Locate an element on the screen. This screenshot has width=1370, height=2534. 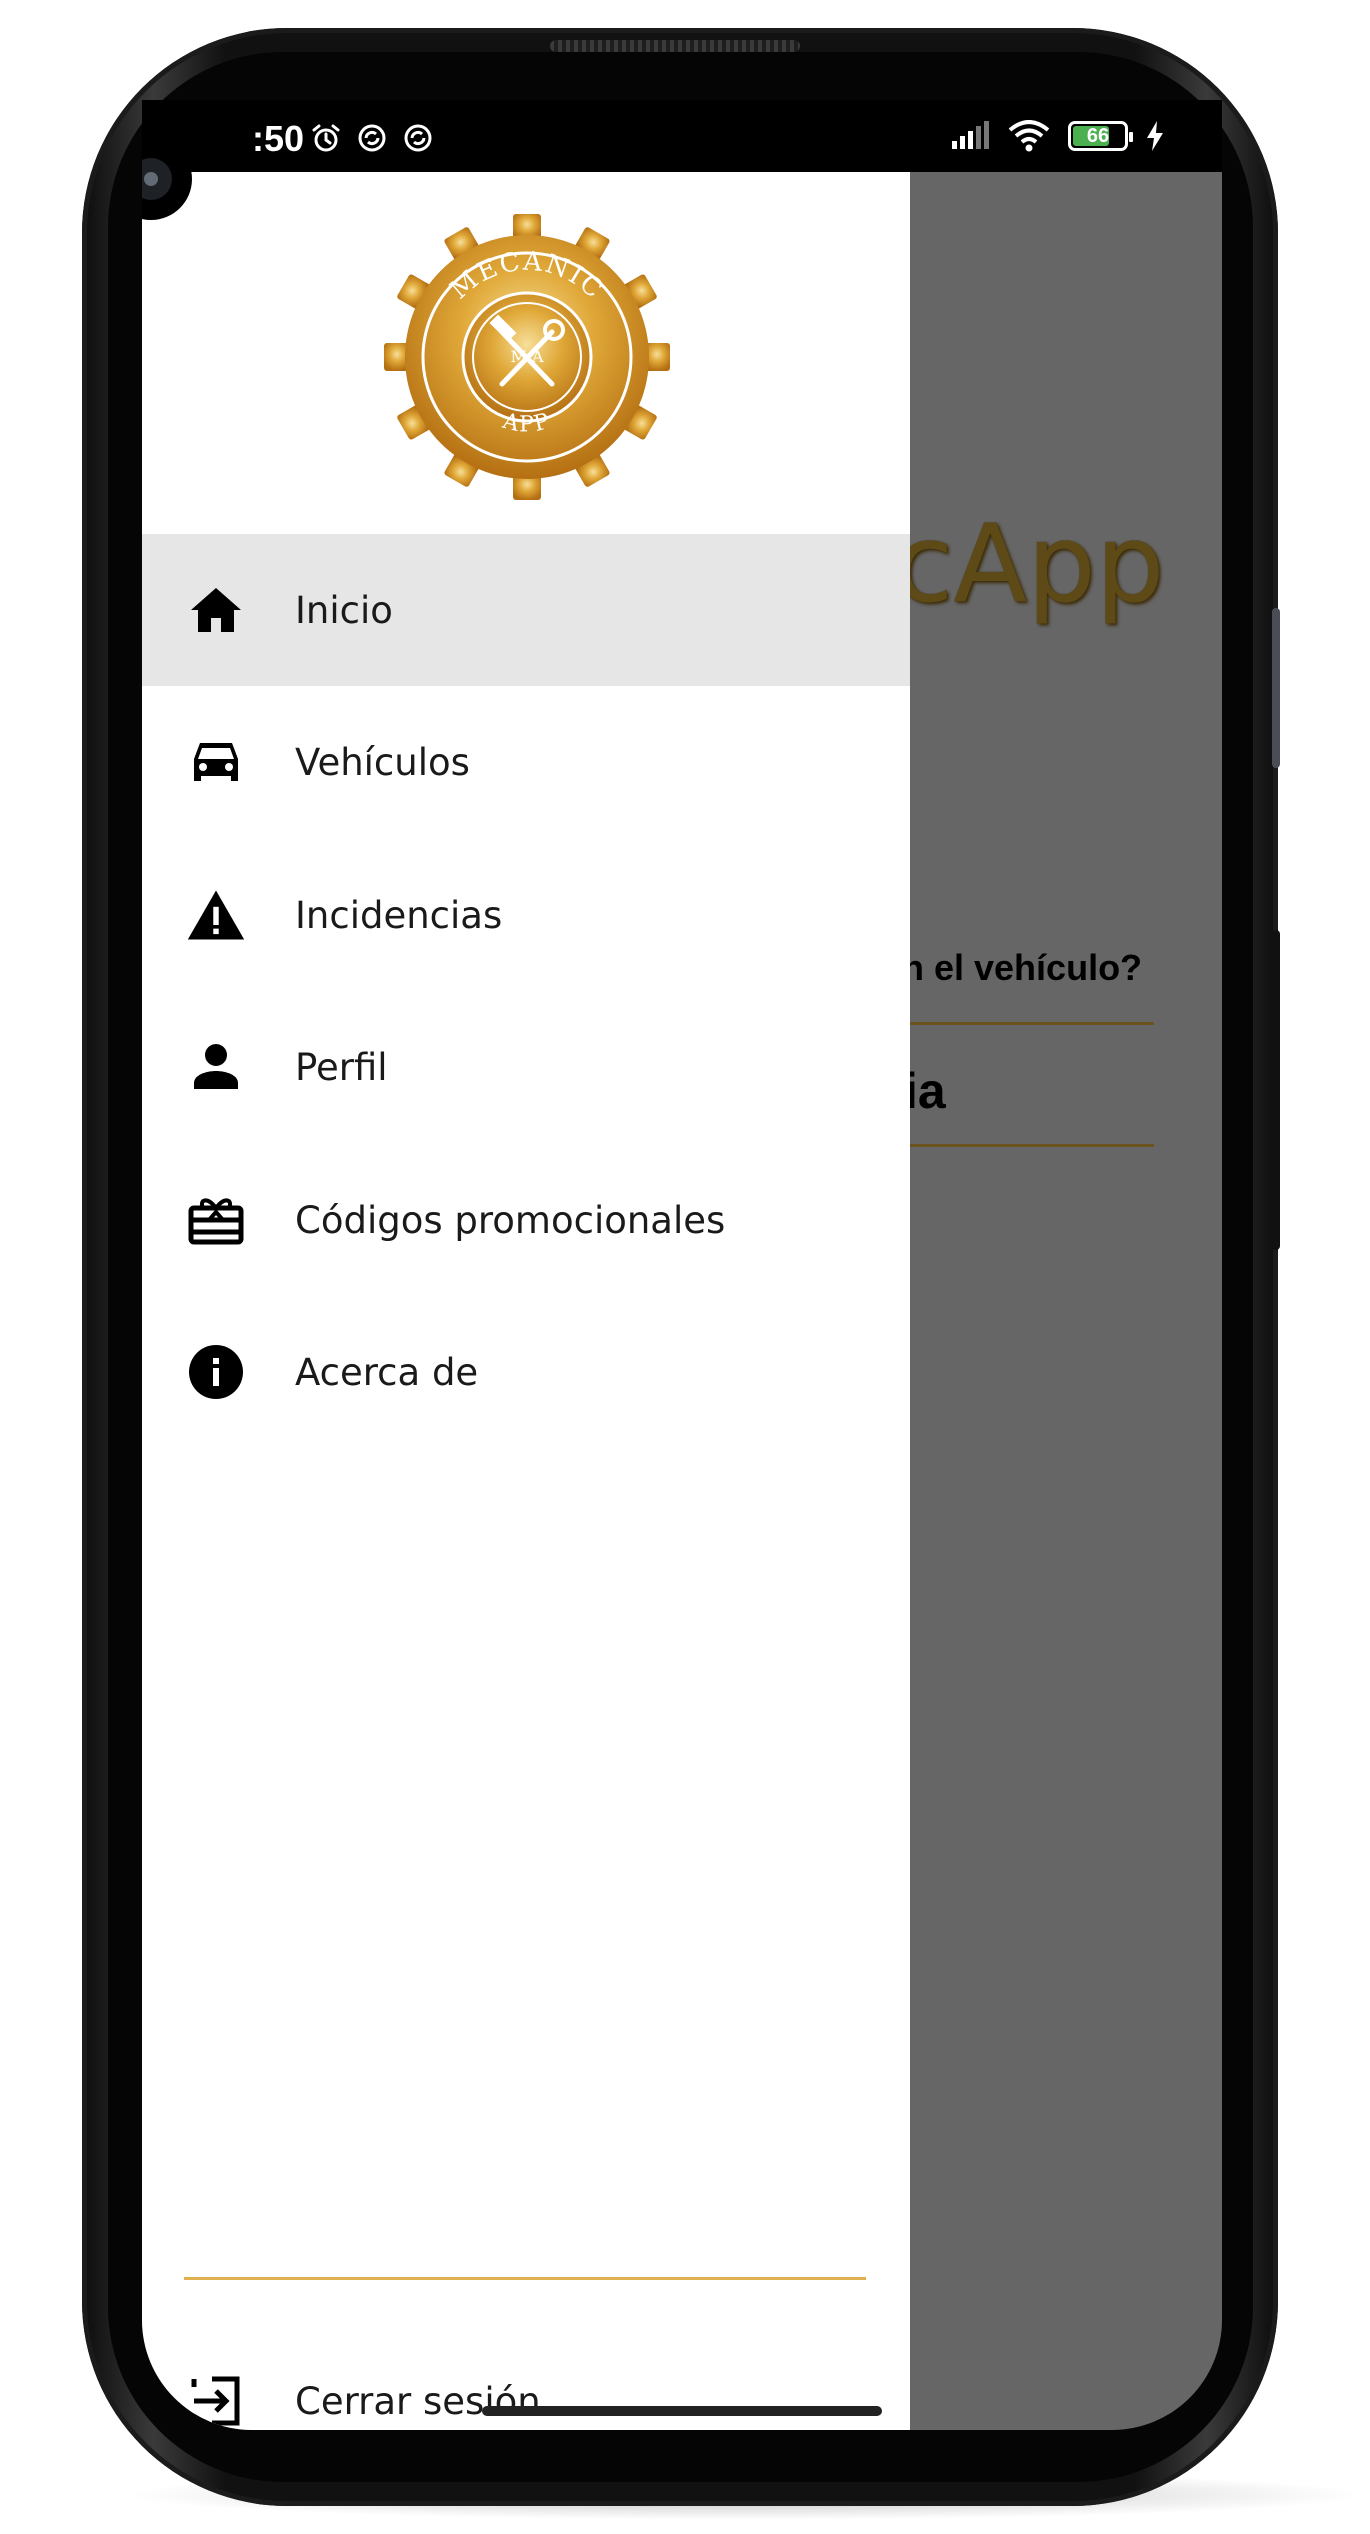
mecanicapp-logo: MECANIC APP M A is located at coordinates (527, 357).